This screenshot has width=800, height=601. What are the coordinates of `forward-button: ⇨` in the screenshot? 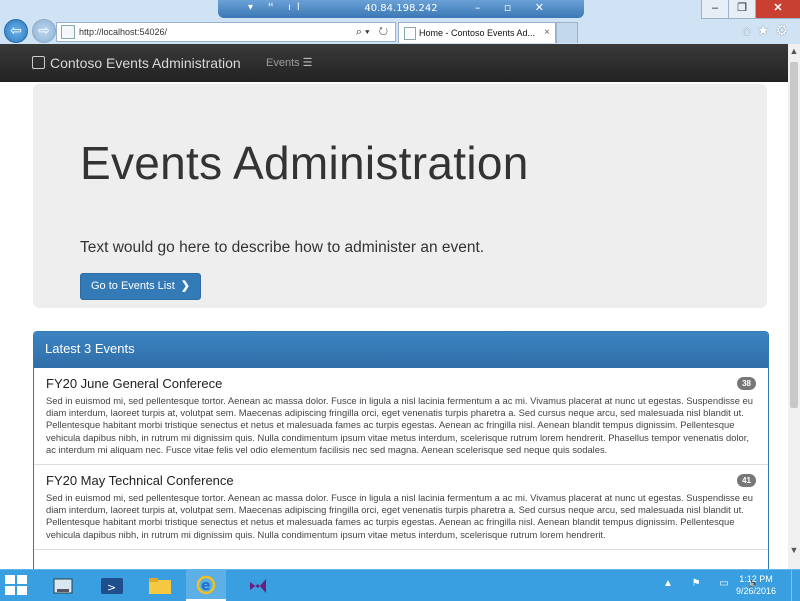 It's located at (44, 31).